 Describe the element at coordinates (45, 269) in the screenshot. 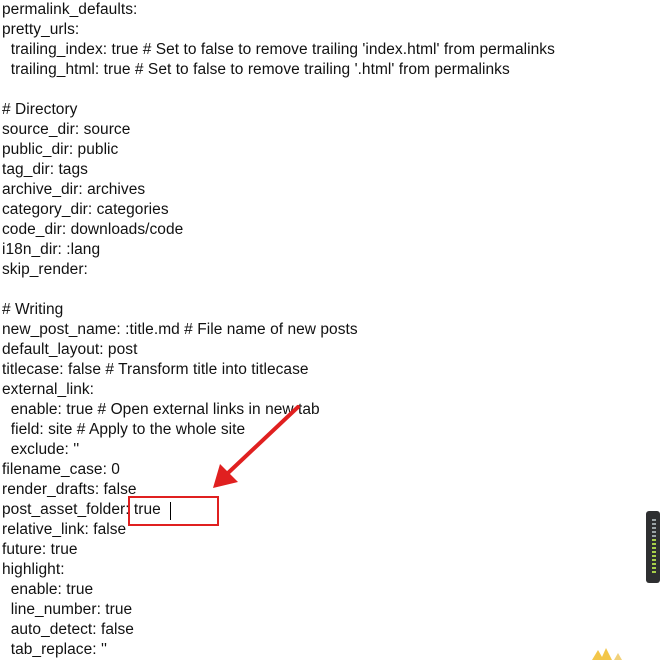

I see `code-line: skip_render:` at that location.